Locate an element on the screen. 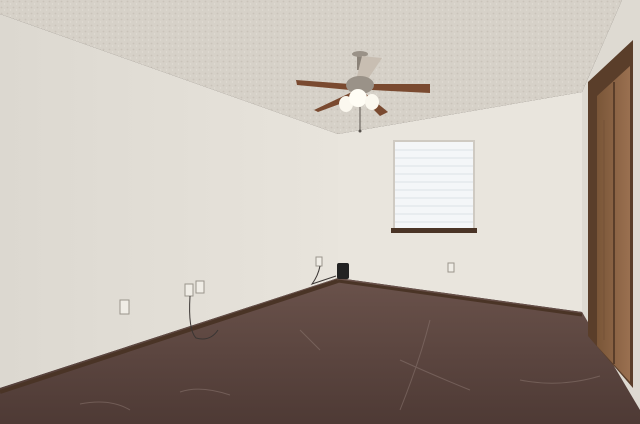 Image resolution: width=640 pixels, height=424 pixels. window-sill is located at coordinates (434, 230).